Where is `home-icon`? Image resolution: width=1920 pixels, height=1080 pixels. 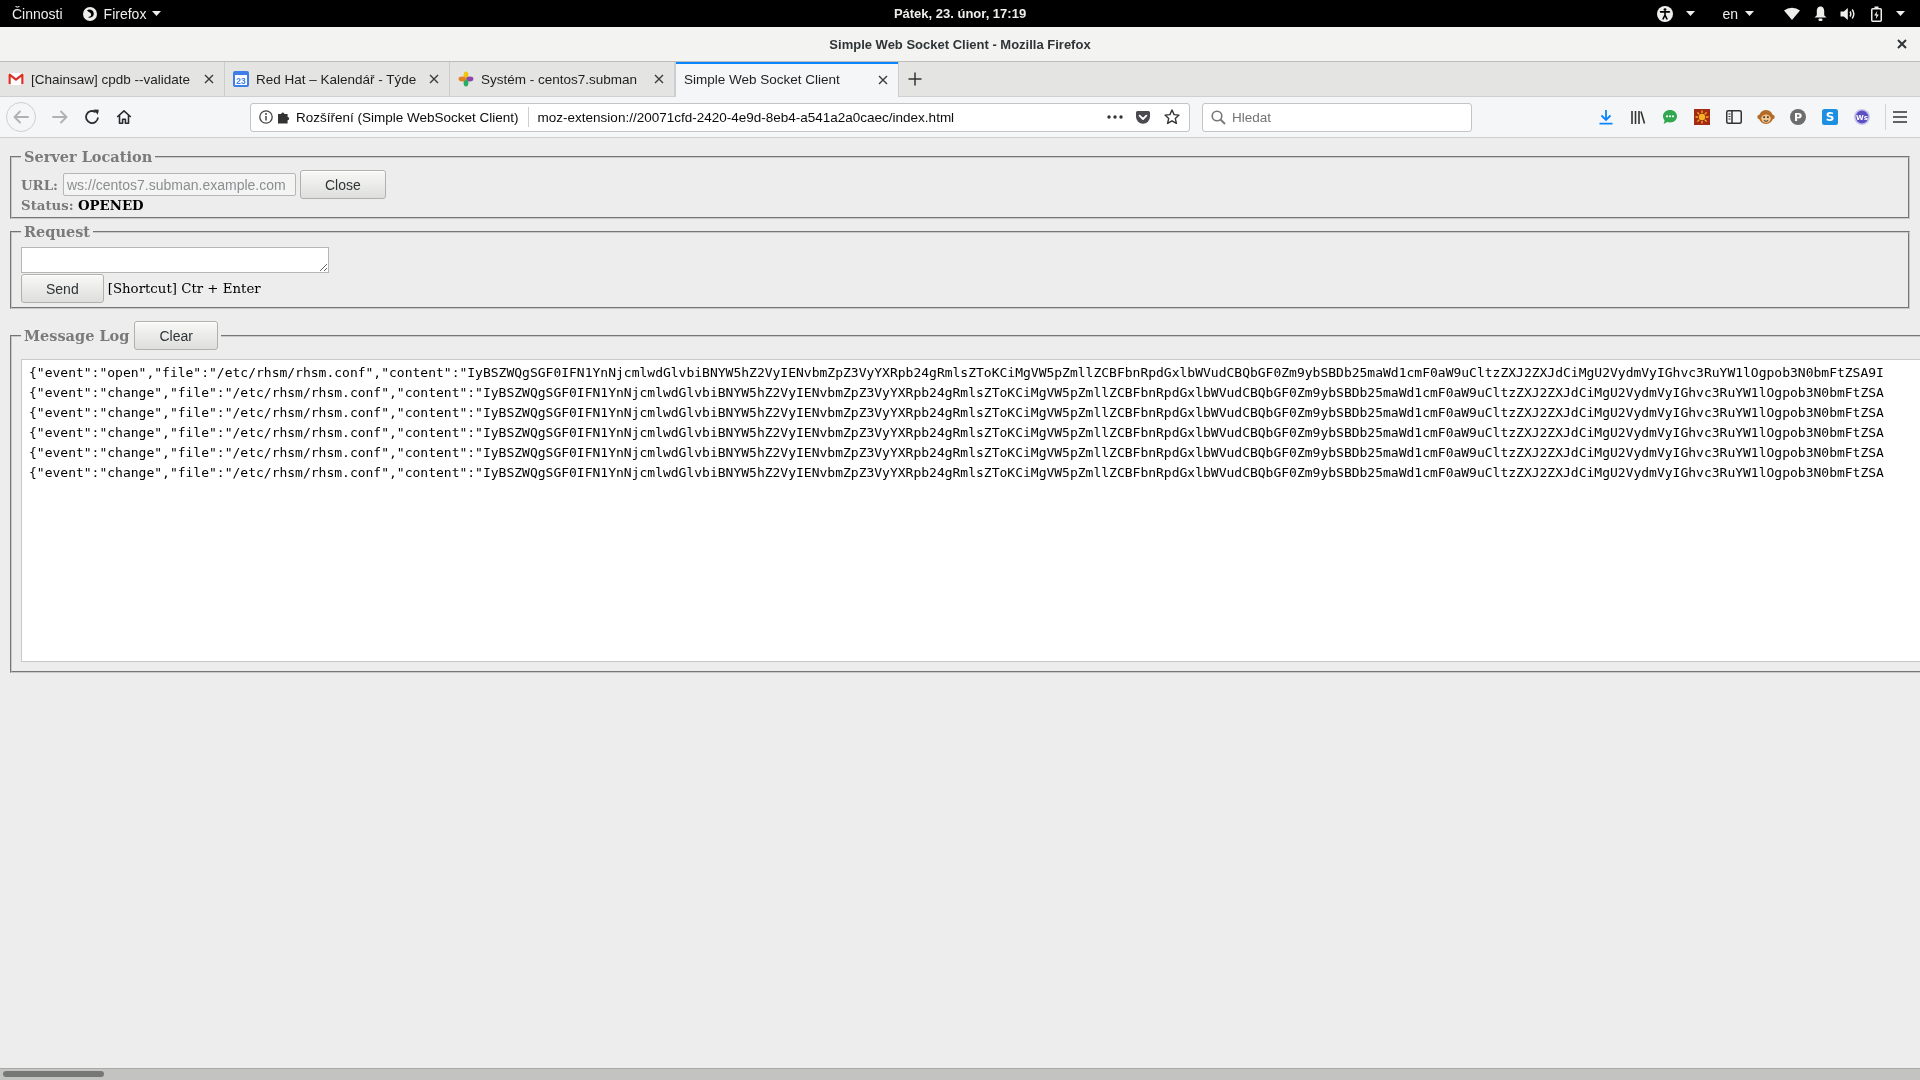
home-icon is located at coordinates (124, 117).